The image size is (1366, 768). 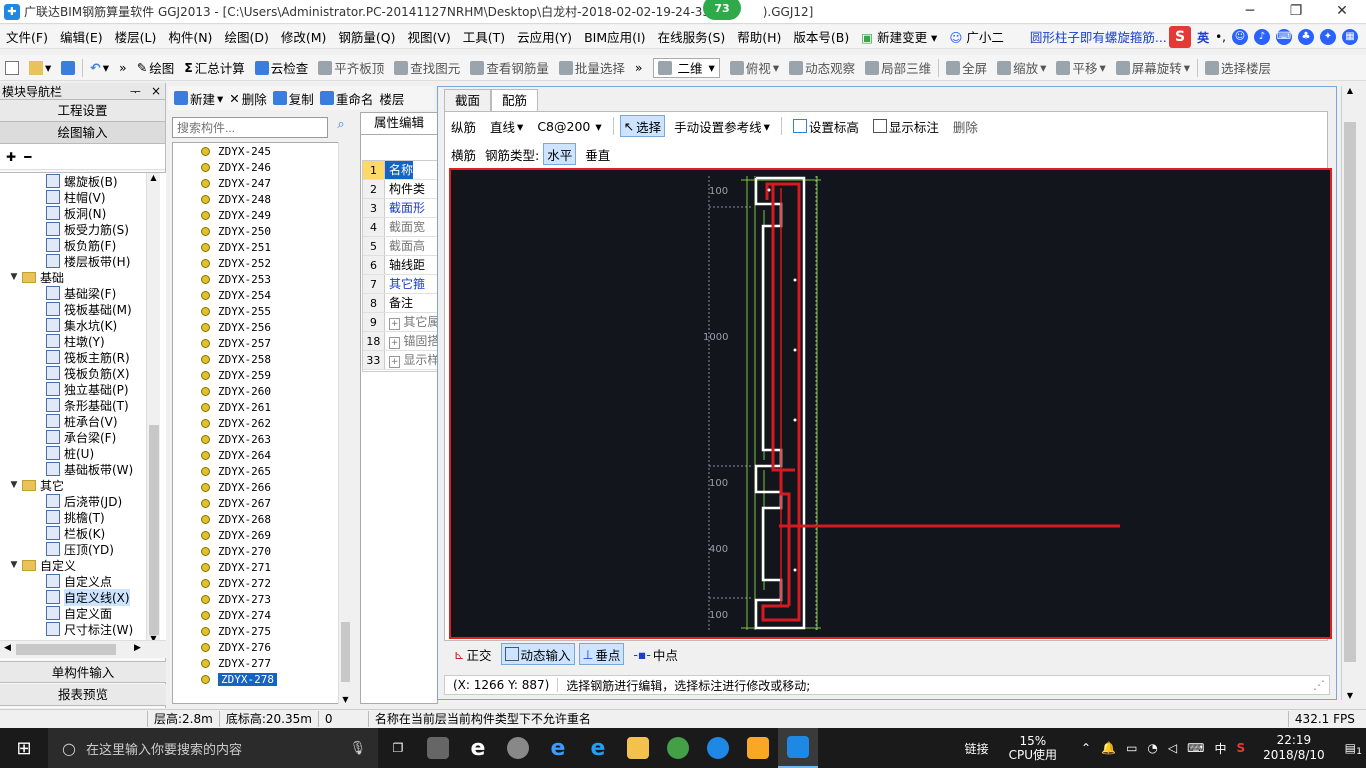 What do you see at coordinates (509, 68) in the screenshot?
I see `view-rebar-qty-button: 查看钢筋量` at bounding box center [509, 68].